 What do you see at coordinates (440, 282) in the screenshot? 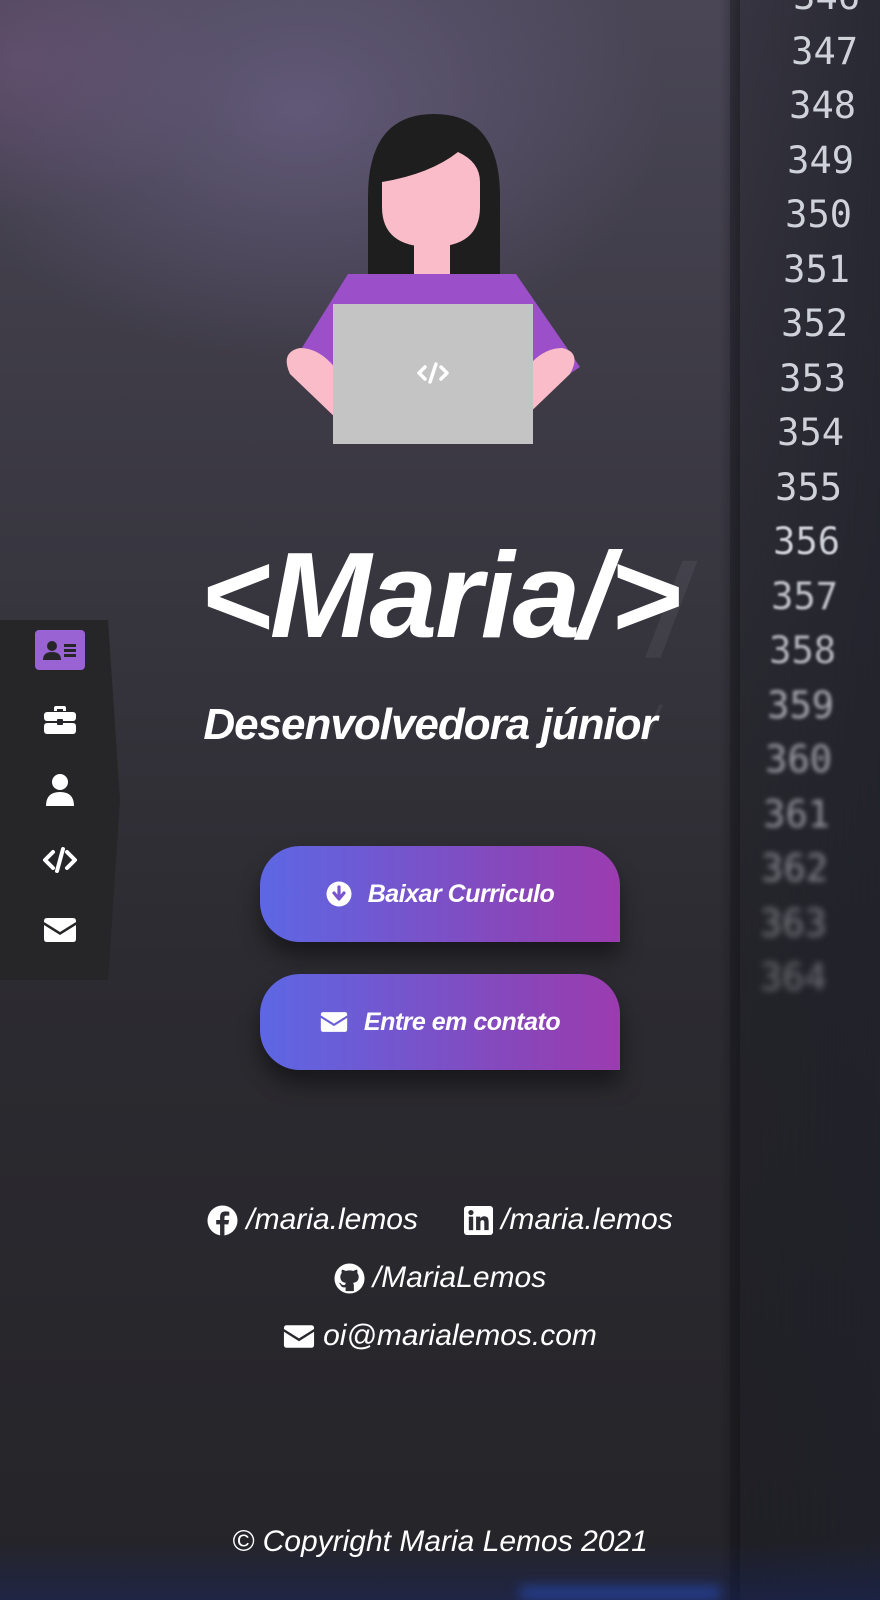
I see `avatar-illustration` at bounding box center [440, 282].